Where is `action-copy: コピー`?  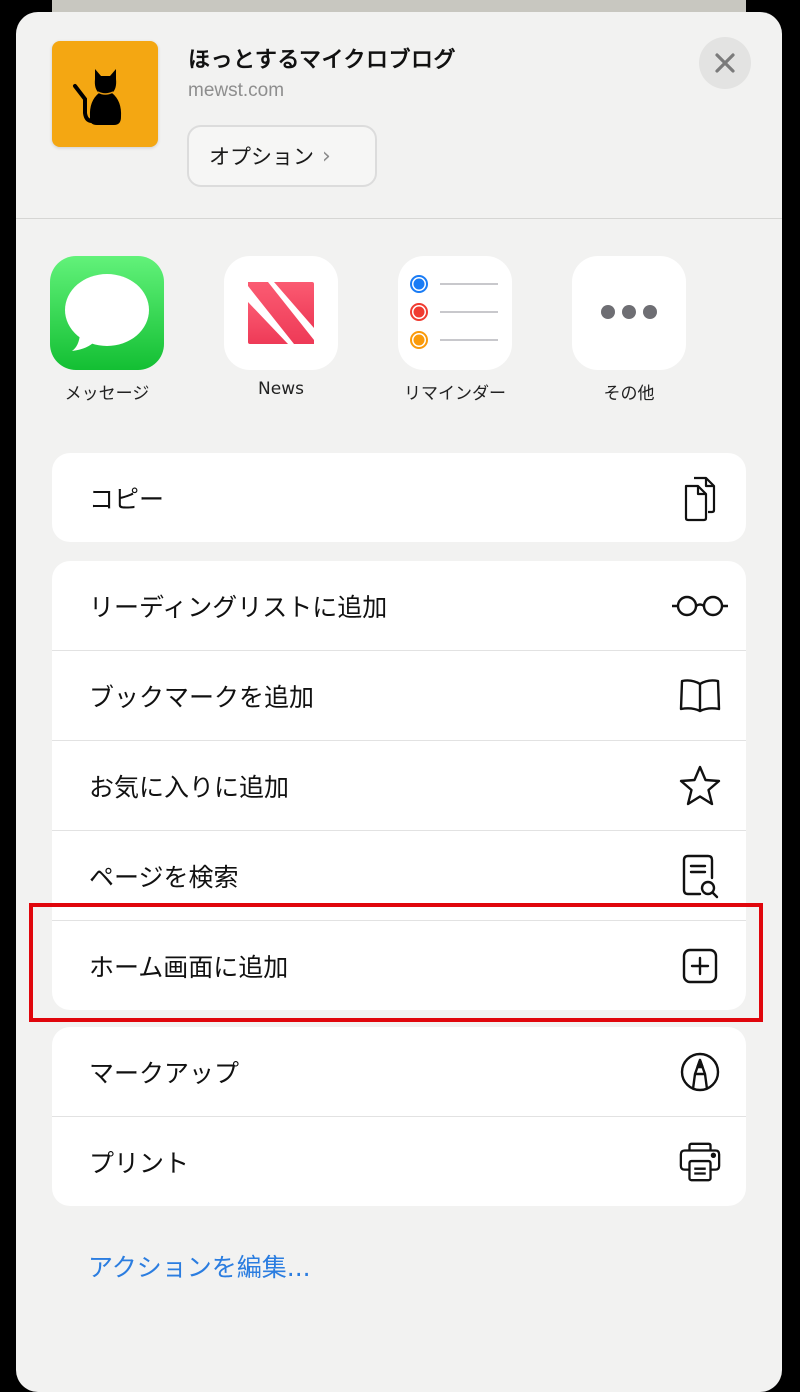
action-copy: コピー is located at coordinates (399, 497).